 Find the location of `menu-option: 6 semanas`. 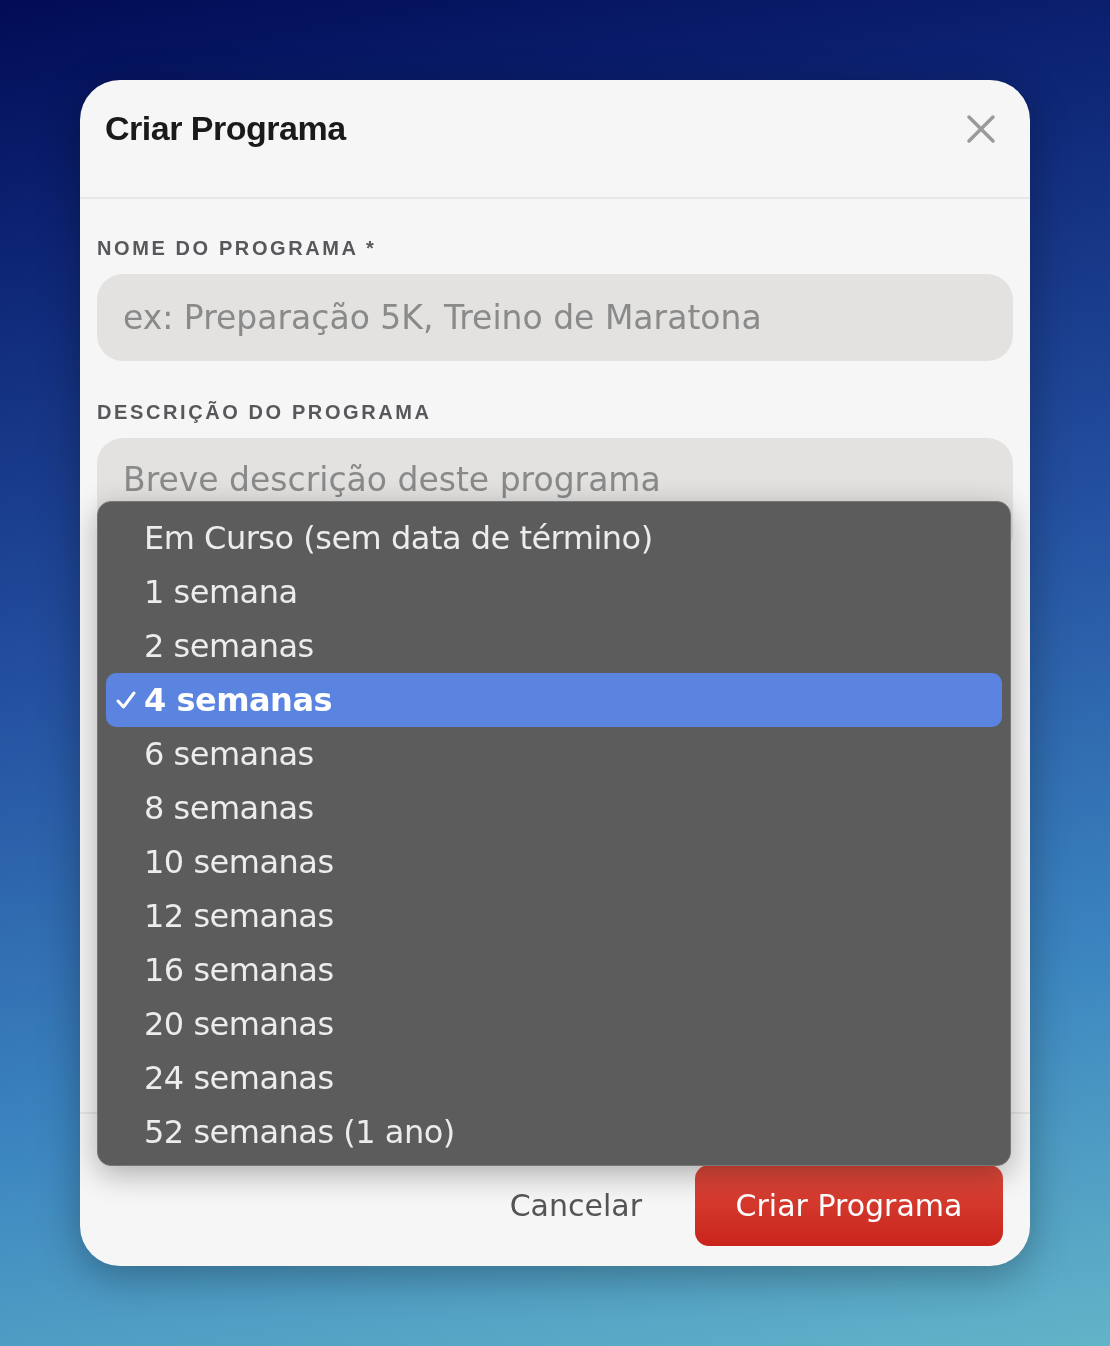

menu-option: 6 semanas is located at coordinates (554, 754).